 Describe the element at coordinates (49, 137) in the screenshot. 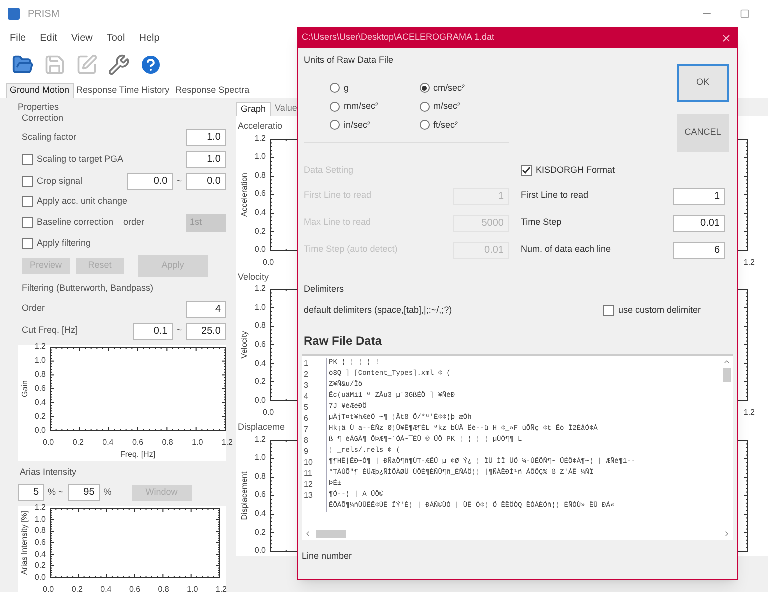

I see `label: Scaling factor` at that location.